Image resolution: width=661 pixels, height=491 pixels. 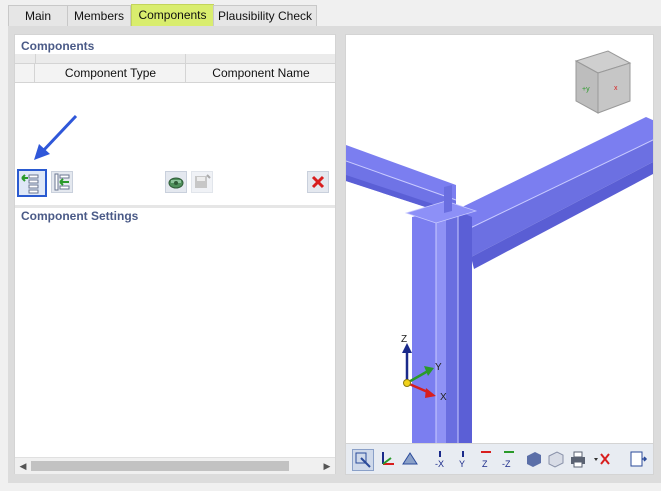 I want to click on svg-text: Y, so click(x=462, y=464).